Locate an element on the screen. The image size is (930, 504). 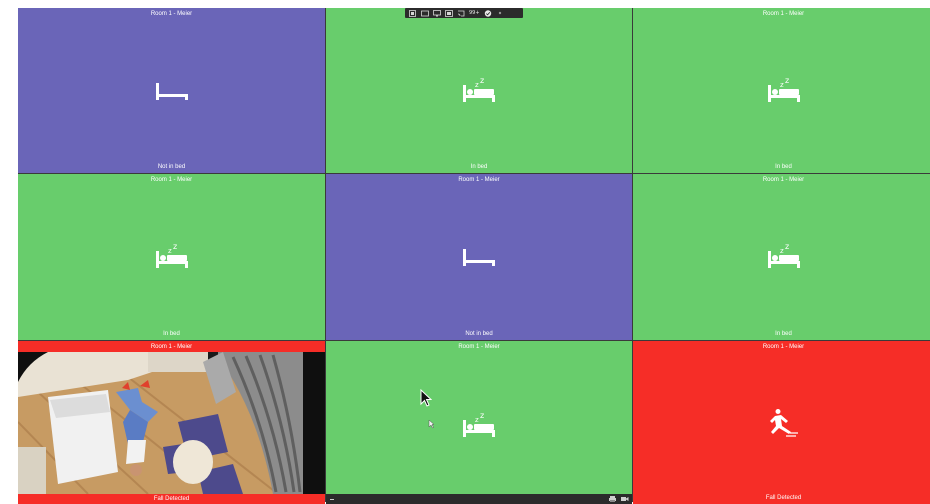
camera-switch-icon is located at coordinates (413, 13).